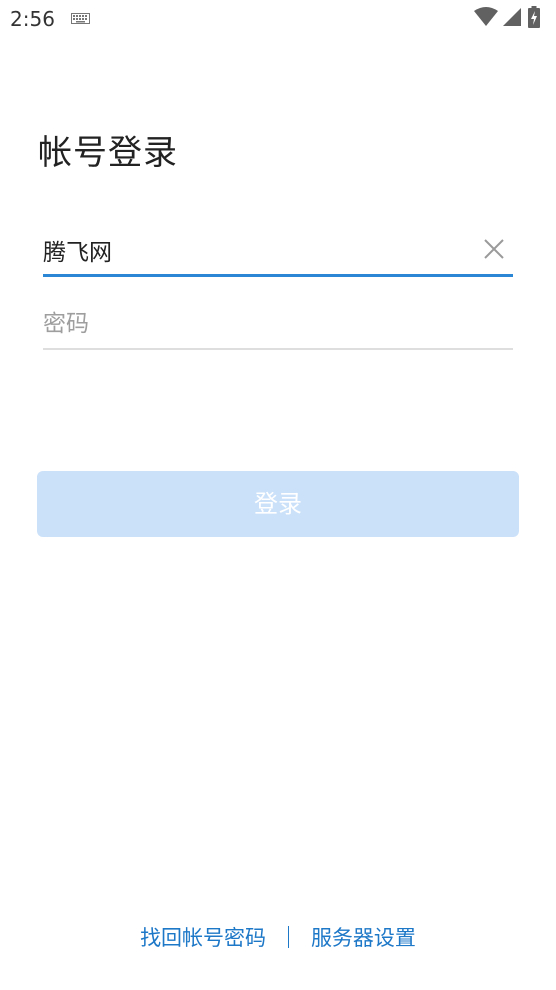 The image size is (556, 990). Describe the element at coordinates (253, 250) in the screenshot. I see `account-input` at that location.